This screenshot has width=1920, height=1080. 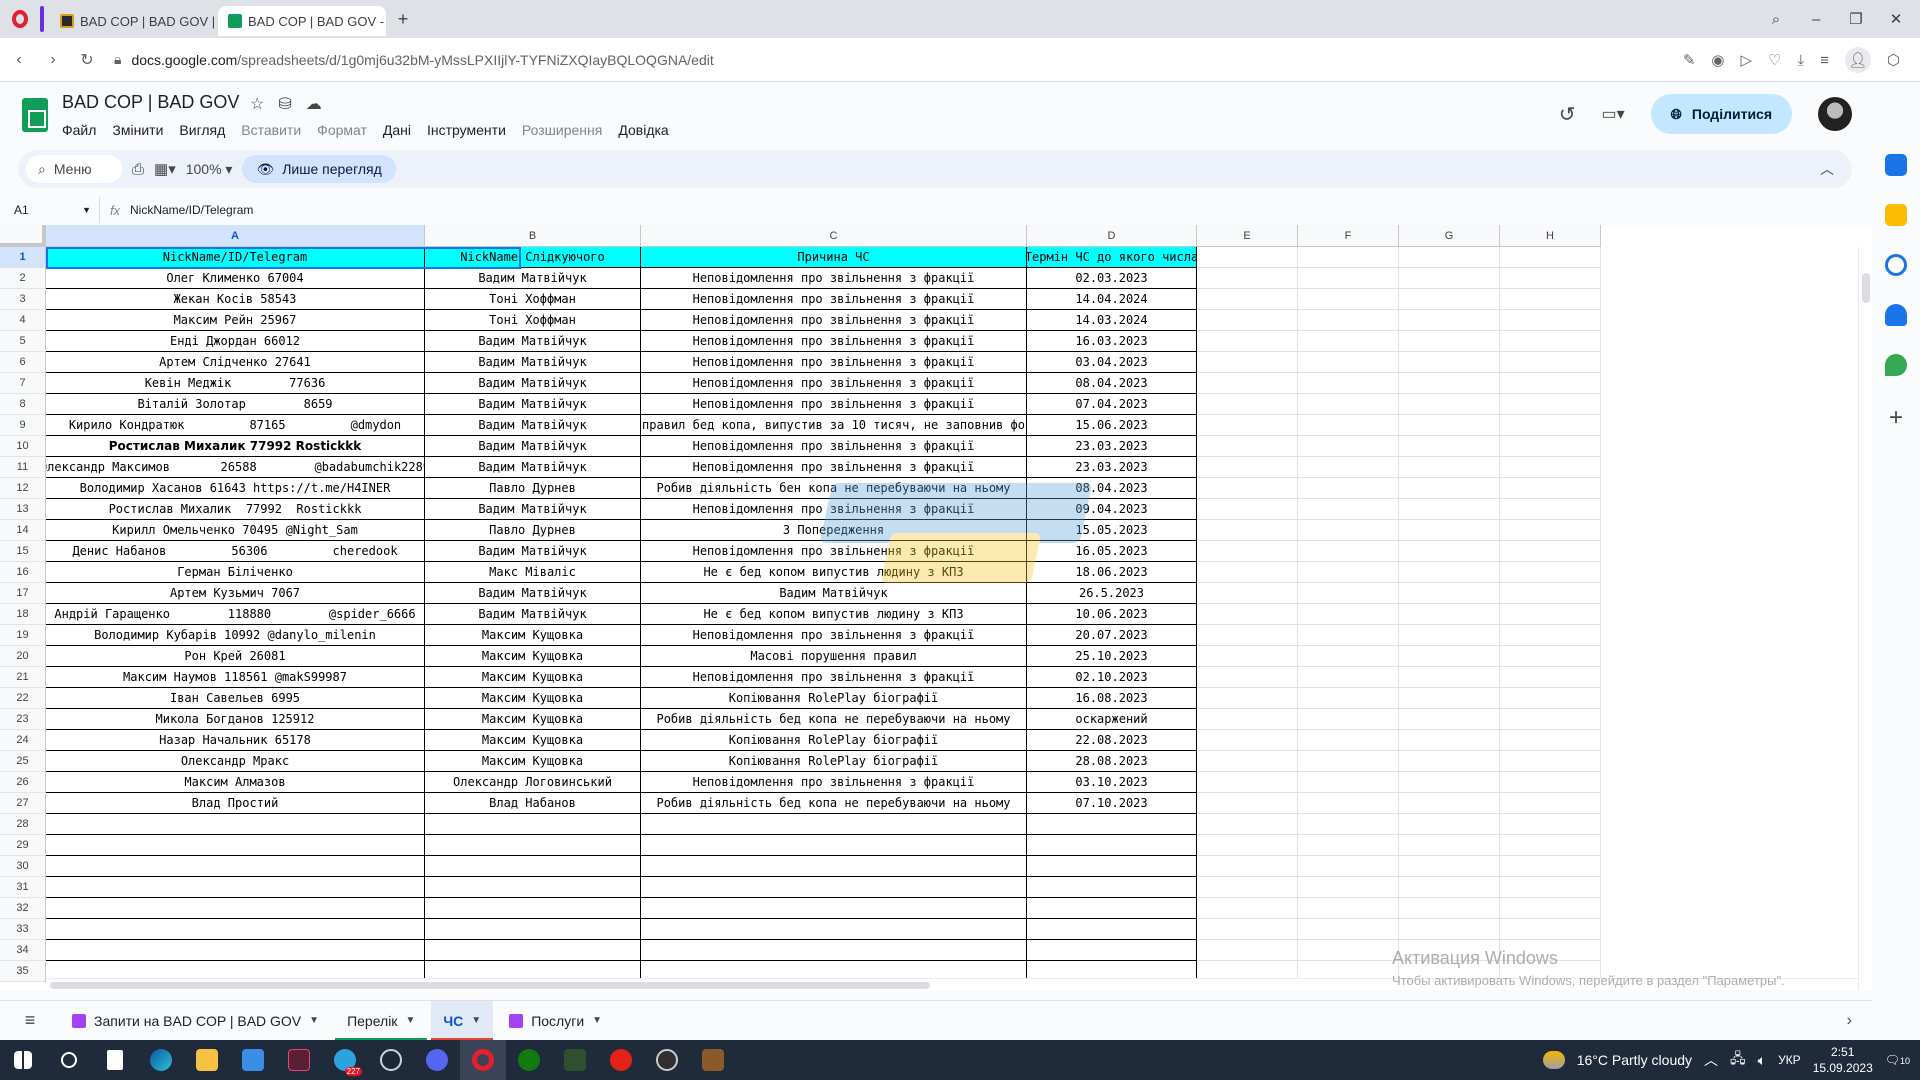 What do you see at coordinates (1112, 425) in the screenshot?
I see `table-cell: 15.06.2023` at bounding box center [1112, 425].